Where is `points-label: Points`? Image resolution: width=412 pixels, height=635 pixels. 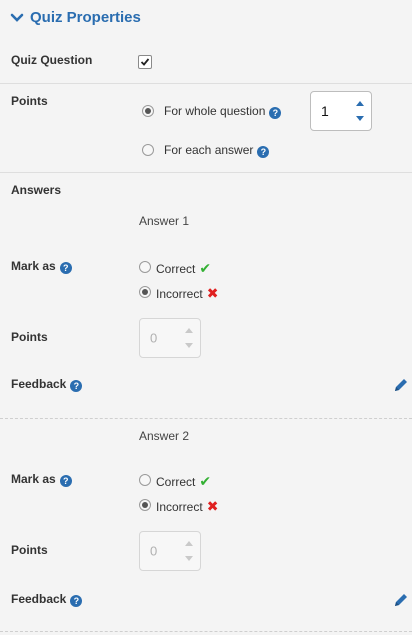
points-label: Points is located at coordinates (29, 101).